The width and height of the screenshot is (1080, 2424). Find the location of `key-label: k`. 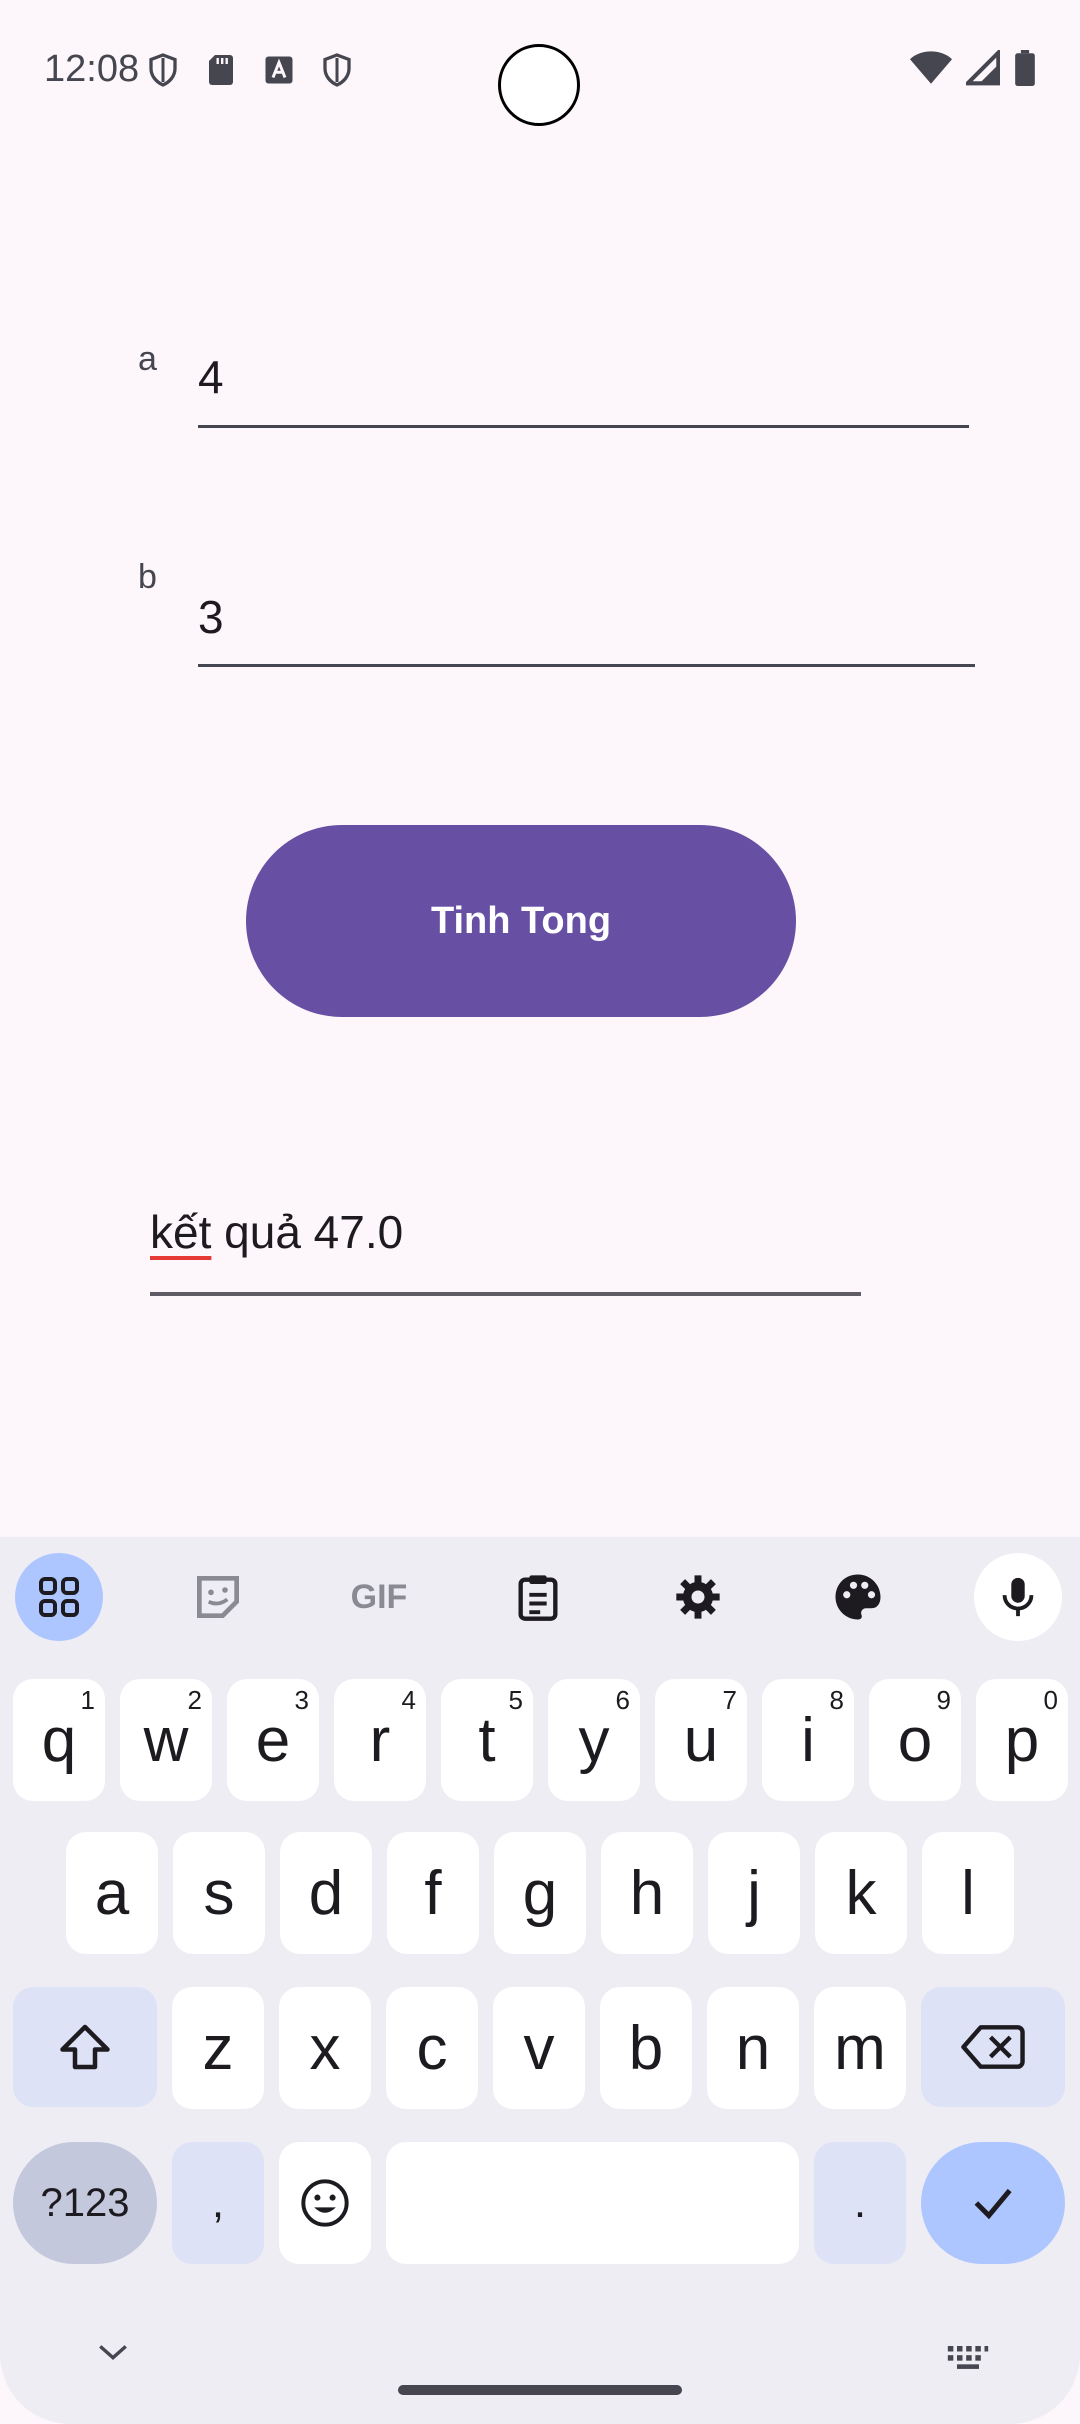

key-label: k is located at coordinates (861, 1893).